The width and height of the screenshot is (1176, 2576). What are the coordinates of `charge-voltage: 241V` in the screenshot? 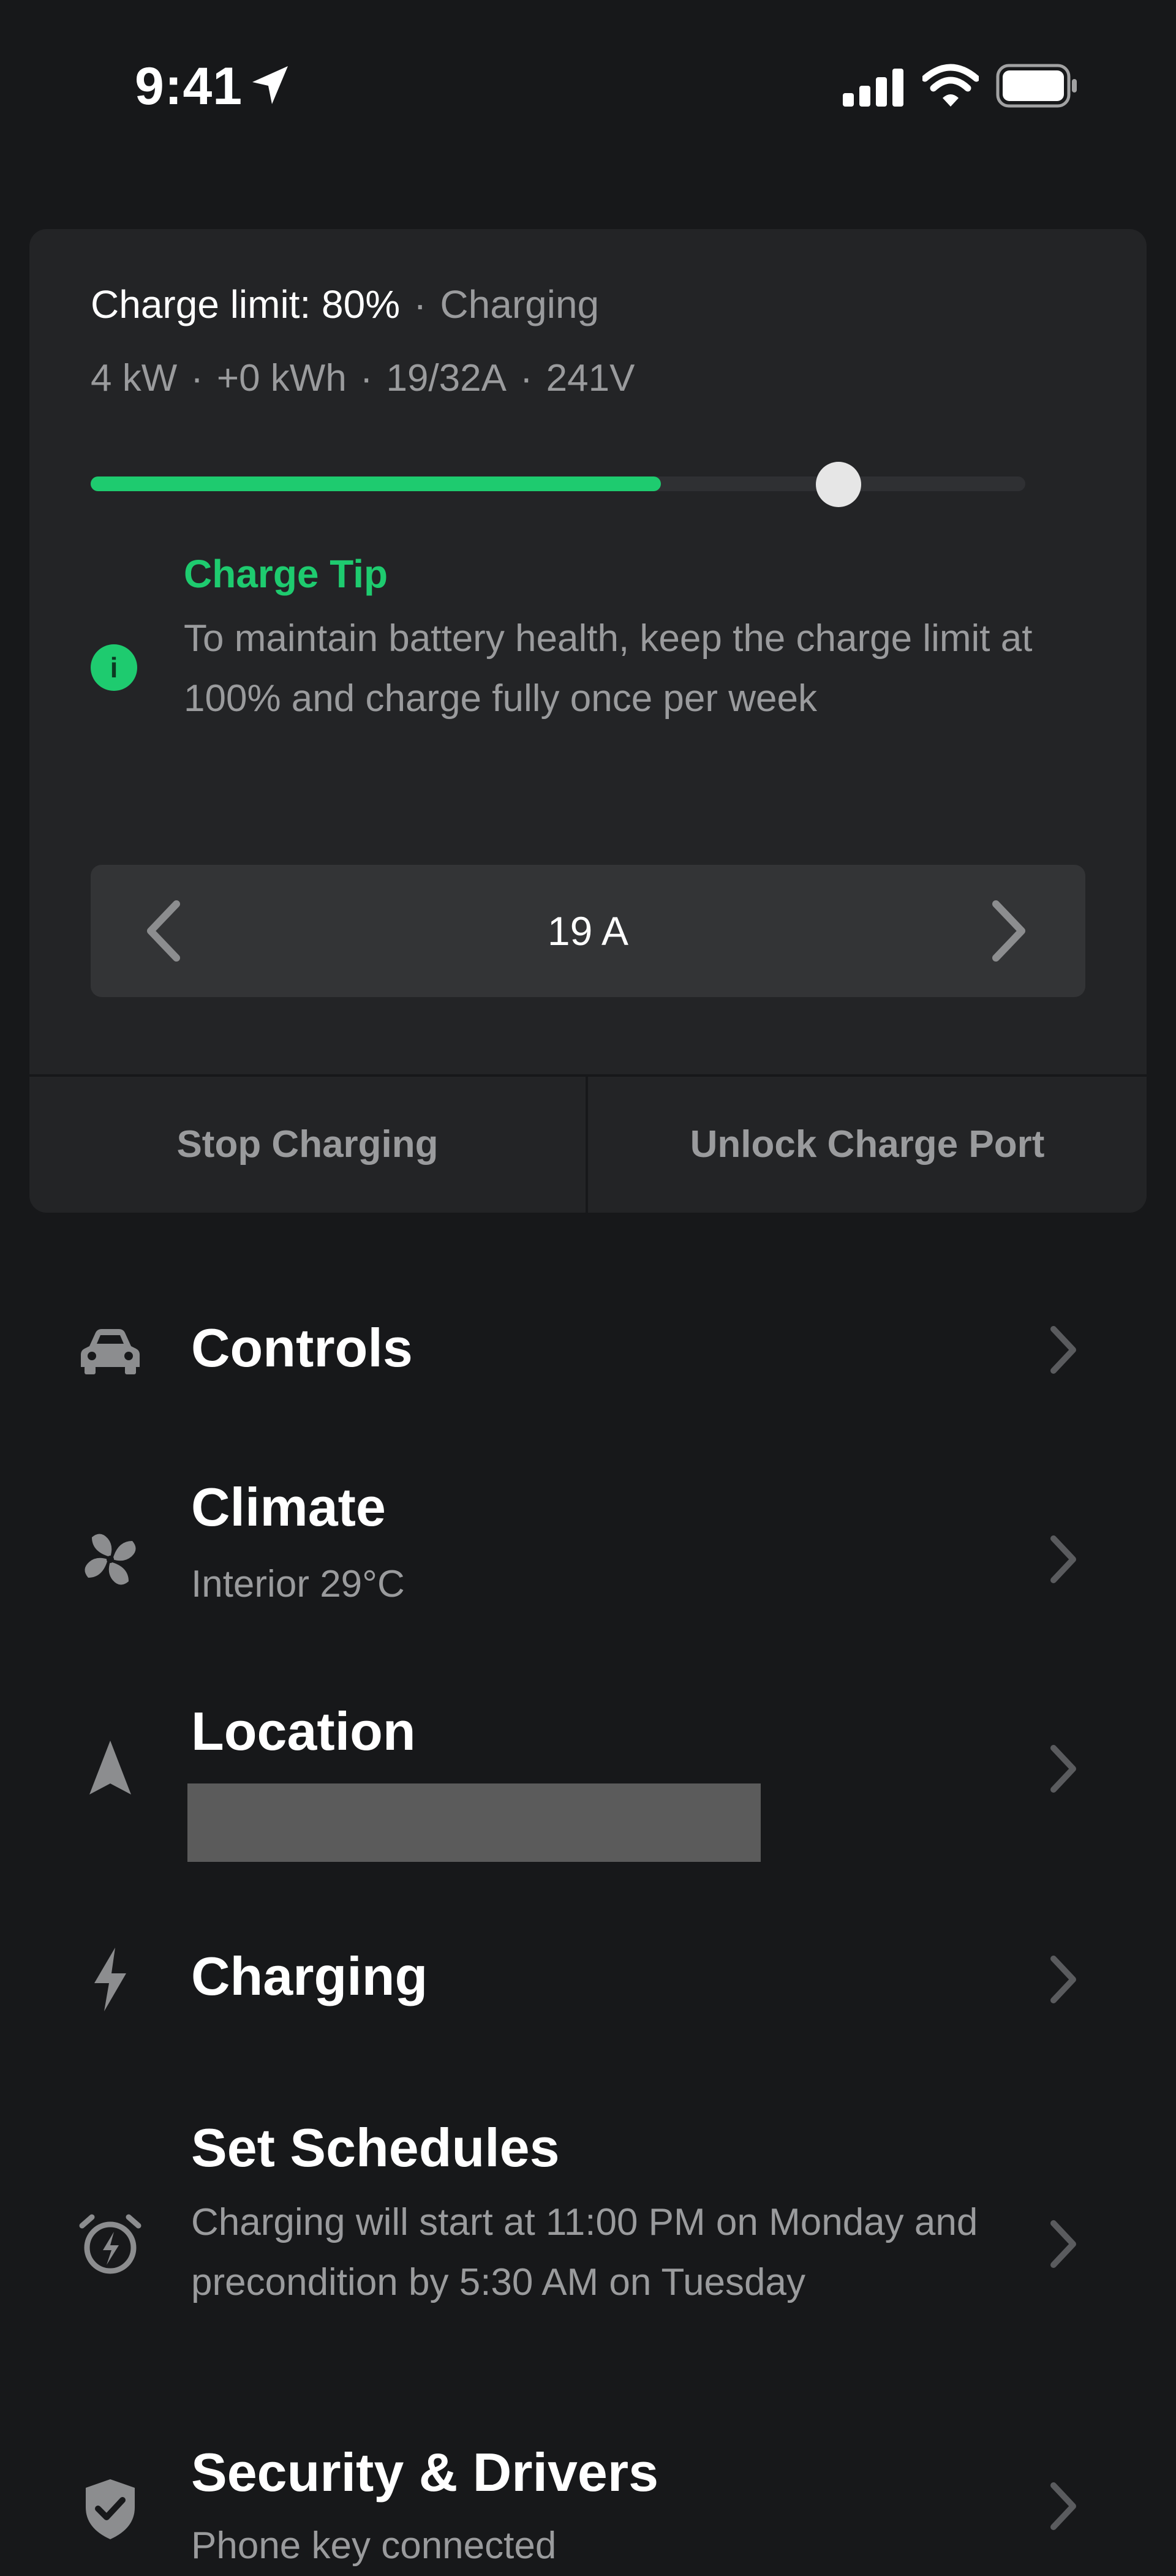 It's located at (590, 378).